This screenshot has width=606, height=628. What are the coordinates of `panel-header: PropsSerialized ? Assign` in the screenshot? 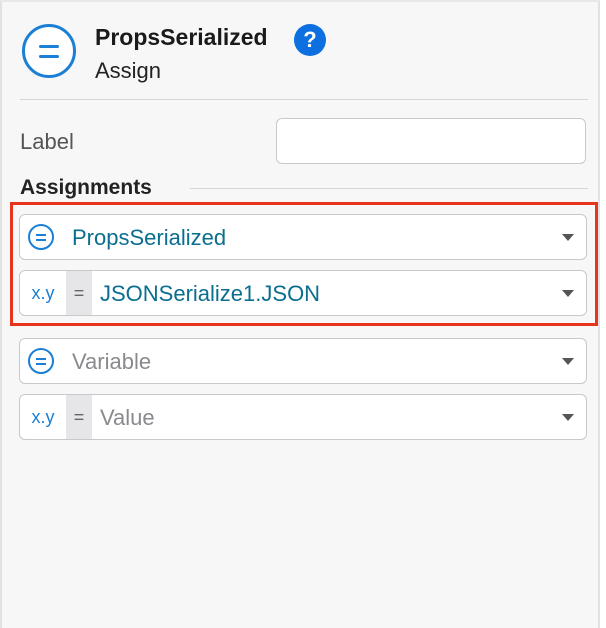 It's located at (305, 60).